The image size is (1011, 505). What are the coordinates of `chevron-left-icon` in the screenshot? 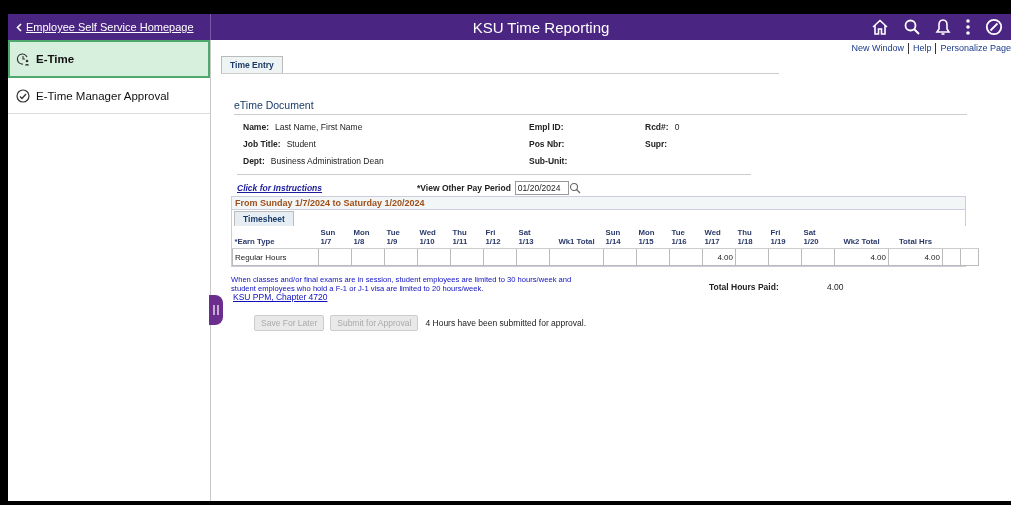 It's located at (19, 27).